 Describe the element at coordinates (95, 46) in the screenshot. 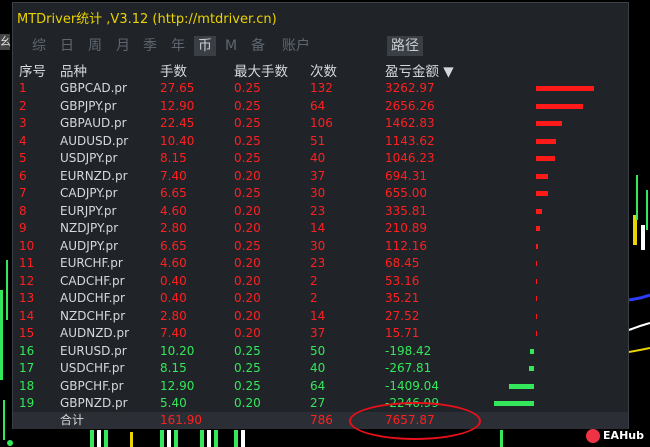

I see `tab-week: 周` at that location.